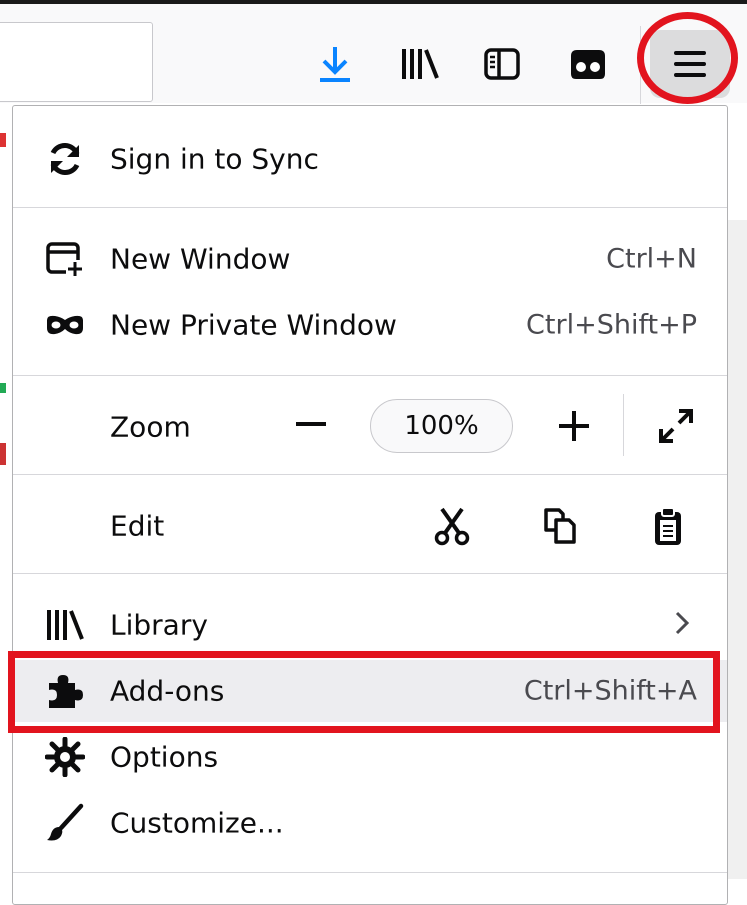 The image size is (747, 905). I want to click on sidebar-button, so click(502, 64).